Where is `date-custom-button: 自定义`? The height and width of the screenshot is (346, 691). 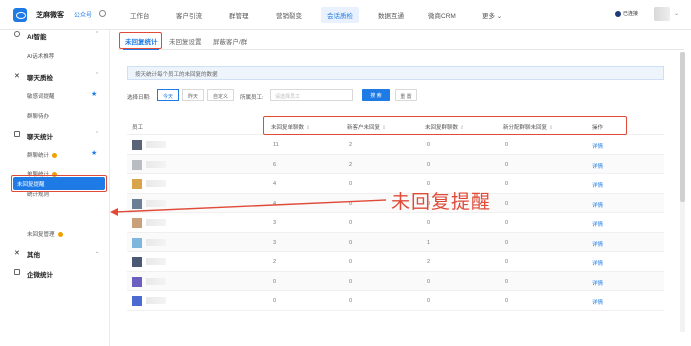
date-custom-button: 自定义 is located at coordinates (221, 95).